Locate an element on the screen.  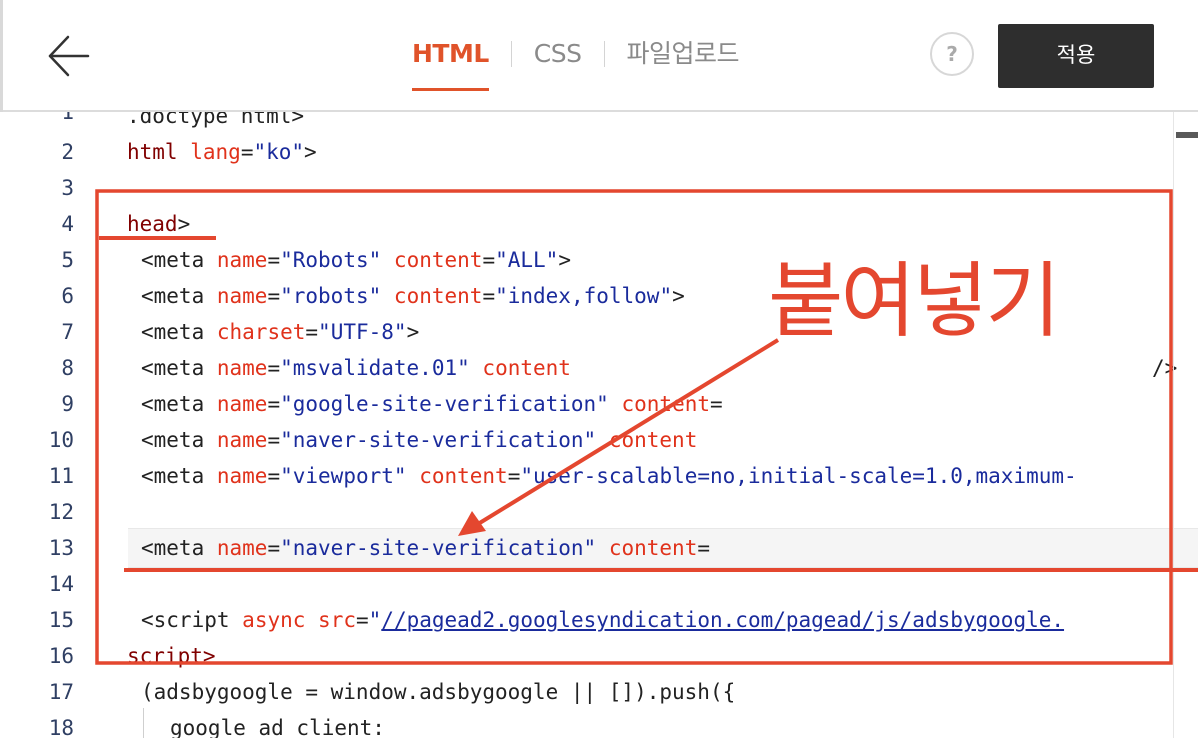
code-line: head> is located at coordinates (159, 224).